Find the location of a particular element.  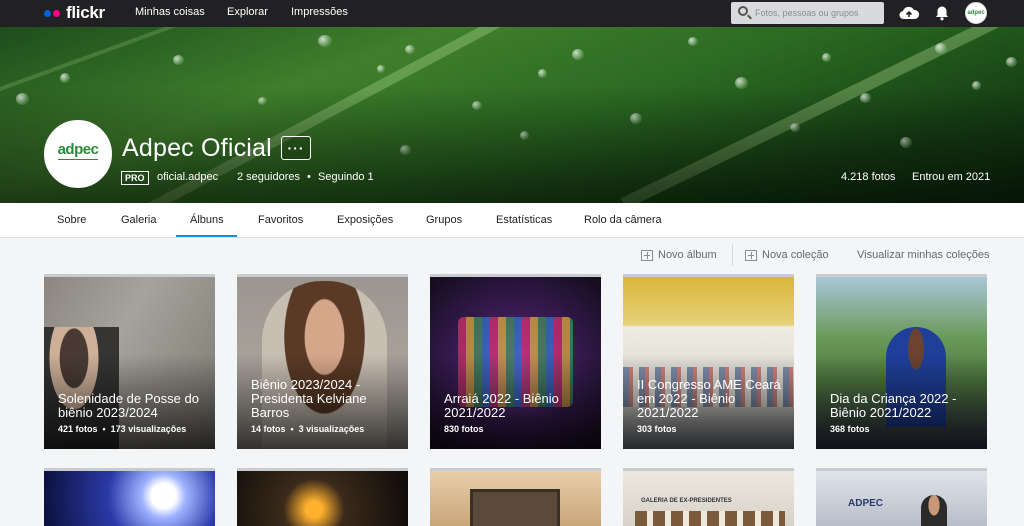

album-photo-count: 303 fotos is located at coordinates (657, 429).